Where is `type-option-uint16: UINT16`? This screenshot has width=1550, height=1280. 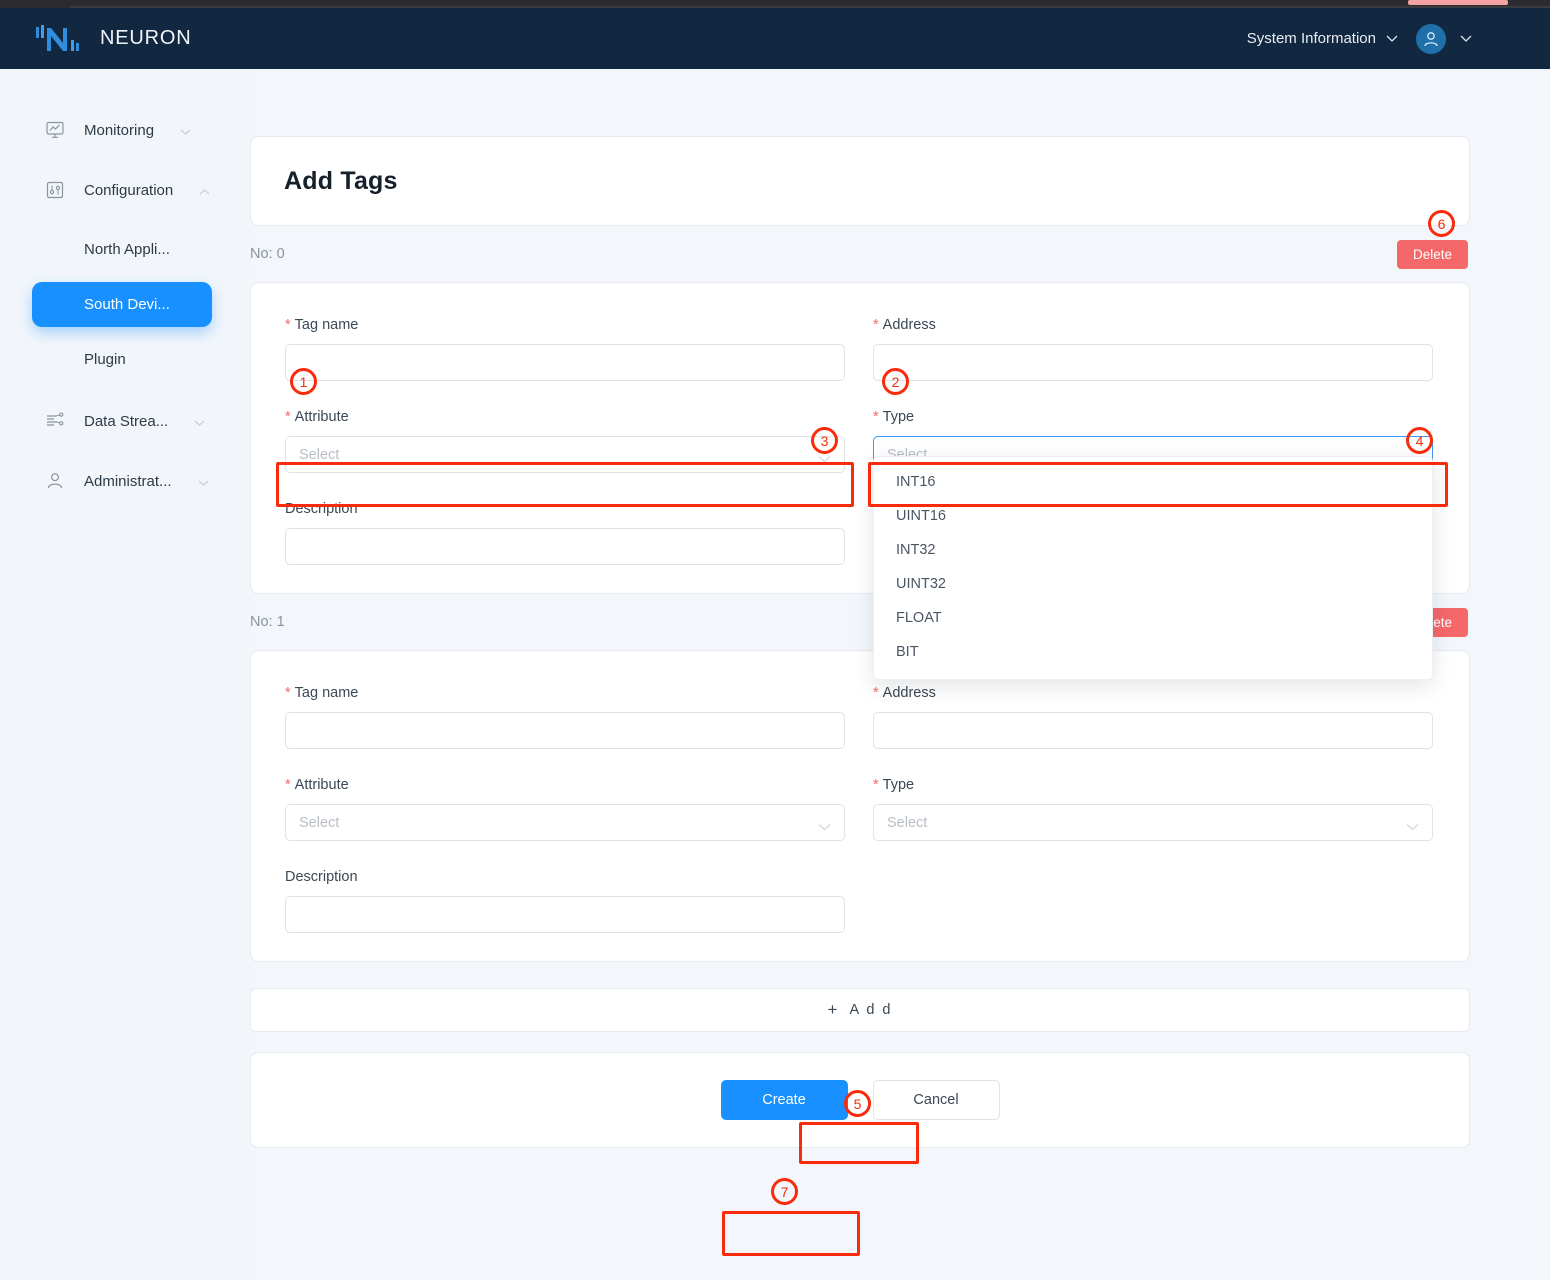
type-option-uint16: UINT16 is located at coordinates (1153, 516).